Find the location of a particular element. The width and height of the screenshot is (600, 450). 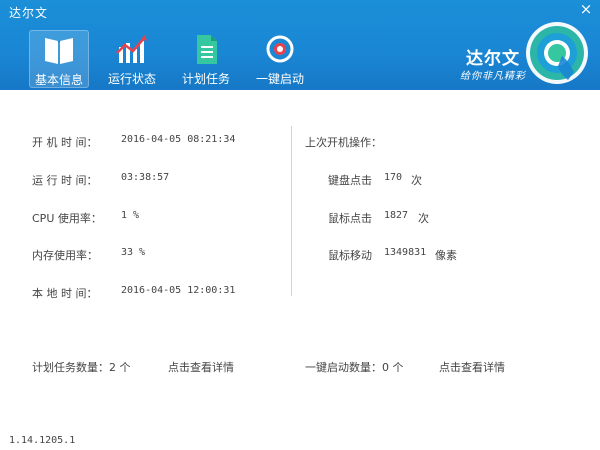

memory-value: 33 % is located at coordinates (133, 252).